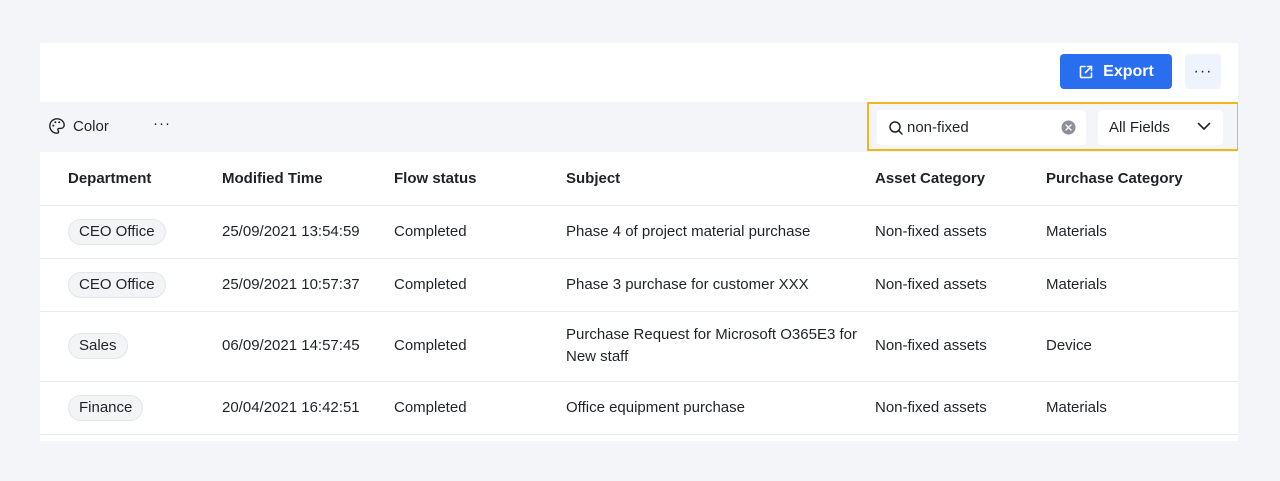 Image resolution: width=1280 pixels, height=481 pixels. Describe the element at coordinates (1204, 126) in the screenshot. I see `chevron-down-icon` at that location.